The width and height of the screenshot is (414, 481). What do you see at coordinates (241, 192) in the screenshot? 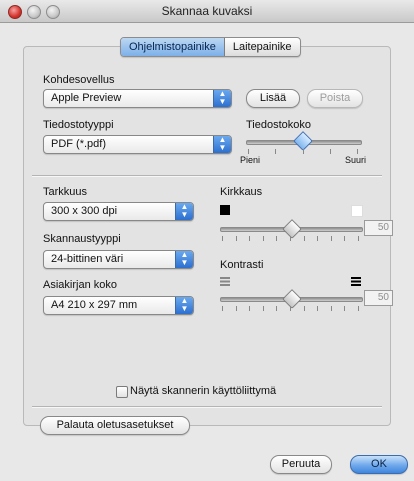
I see `brightness-label: Kirkkaus` at bounding box center [241, 192].